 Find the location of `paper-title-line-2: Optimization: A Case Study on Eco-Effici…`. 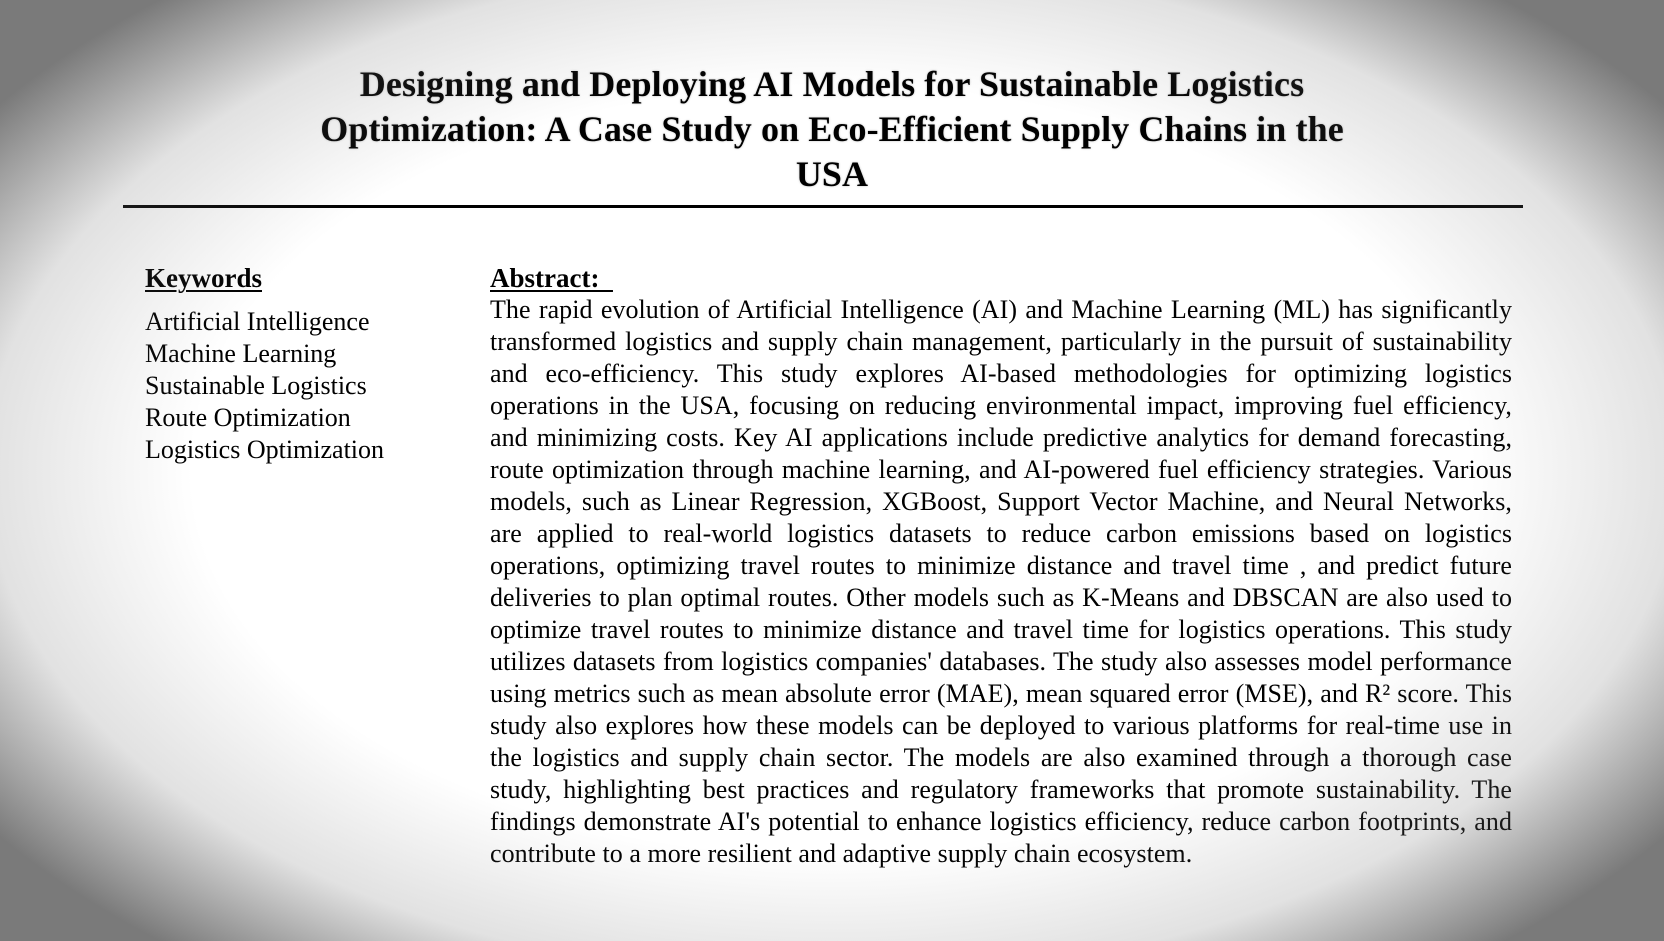

paper-title-line-2: Optimization: A Case Study on Eco-Effici… is located at coordinates (832, 129).